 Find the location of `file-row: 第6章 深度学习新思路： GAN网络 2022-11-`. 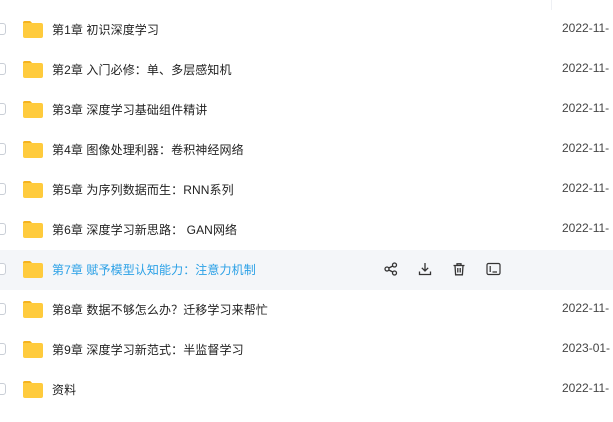

file-row: 第6章 深度学习新思路： GAN网络 2022-11- is located at coordinates (306, 230).